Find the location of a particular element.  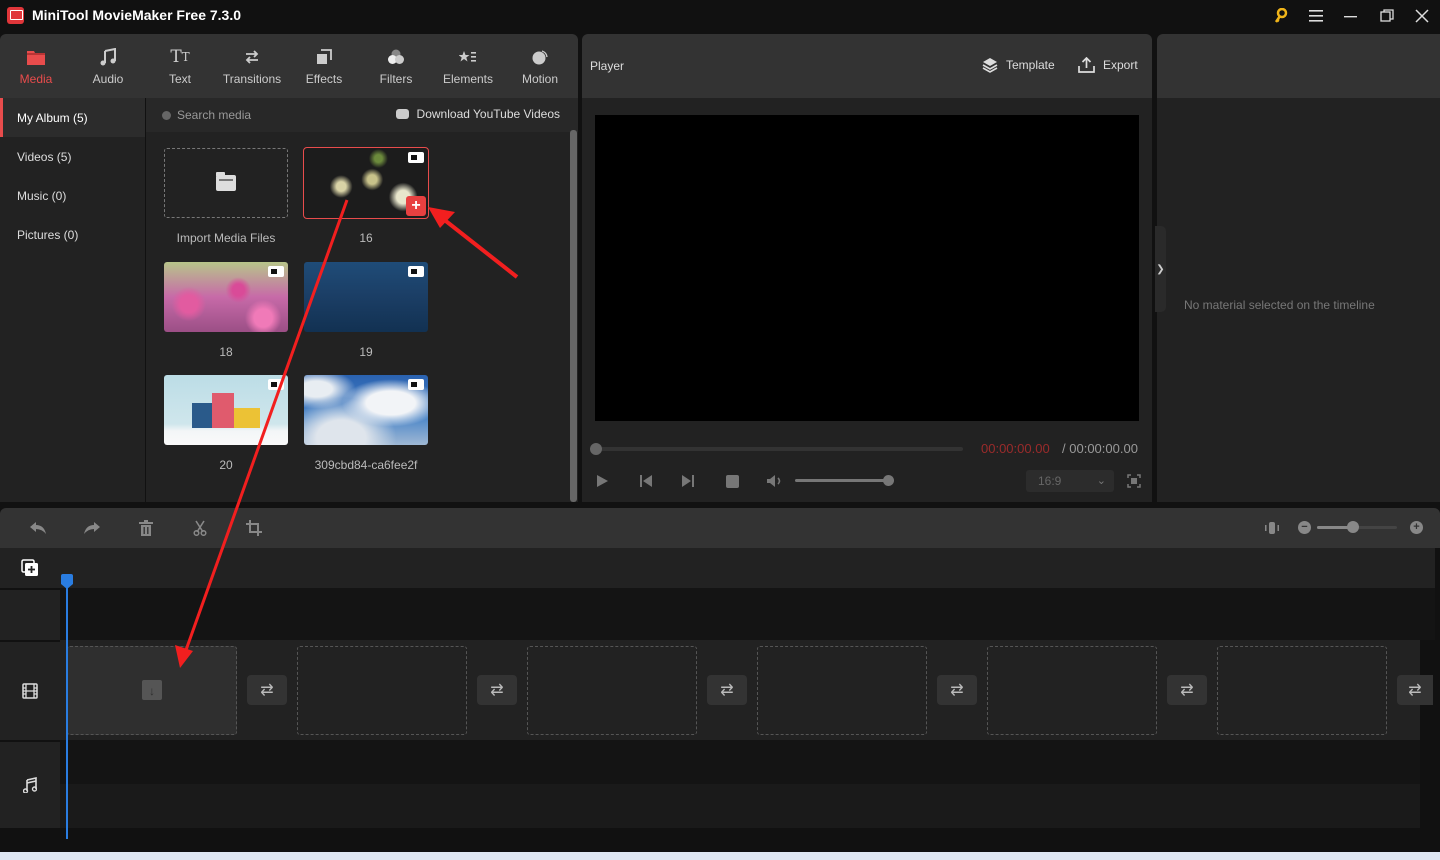

tab-media: Media is located at coordinates (36, 66).